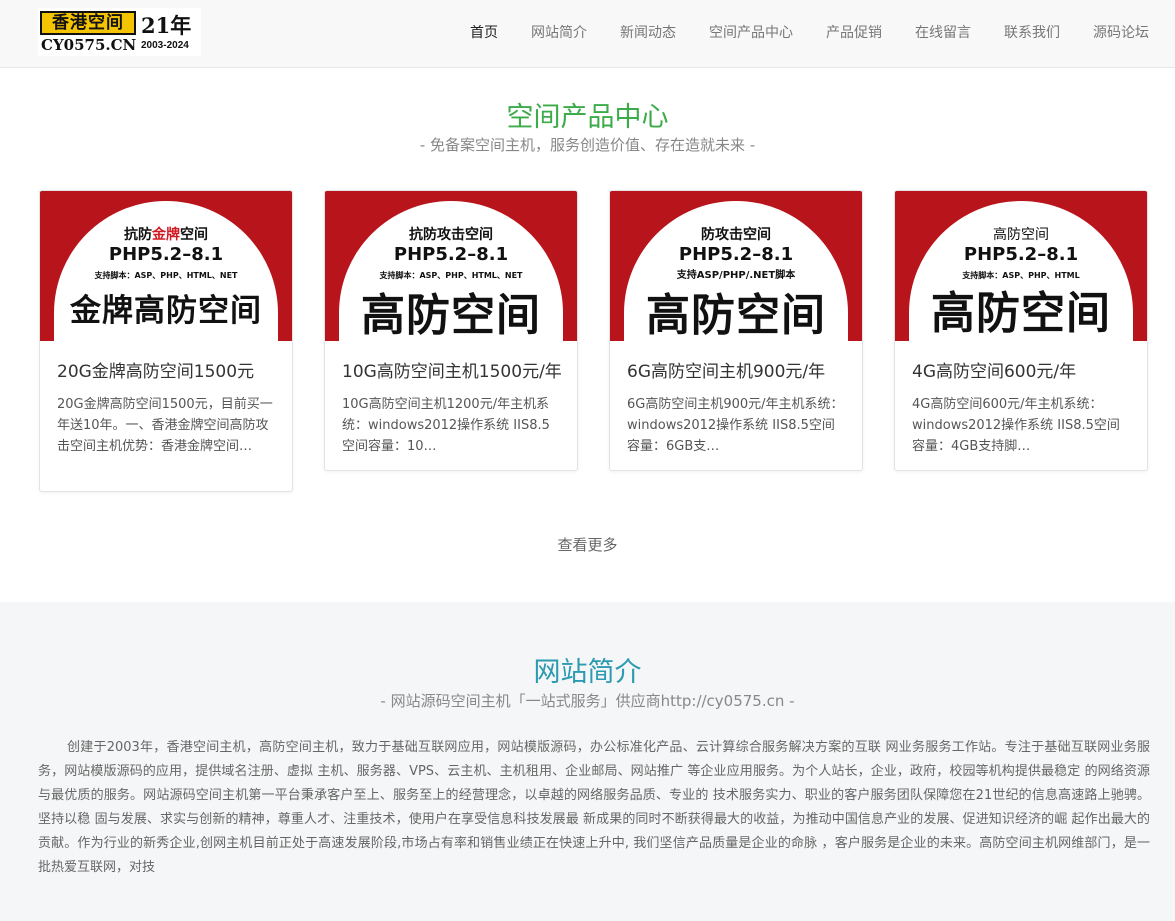  What do you see at coordinates (194, 235) in the screenshot?
I see `image-line1-b: 空间` at bounding box center [194, 235].